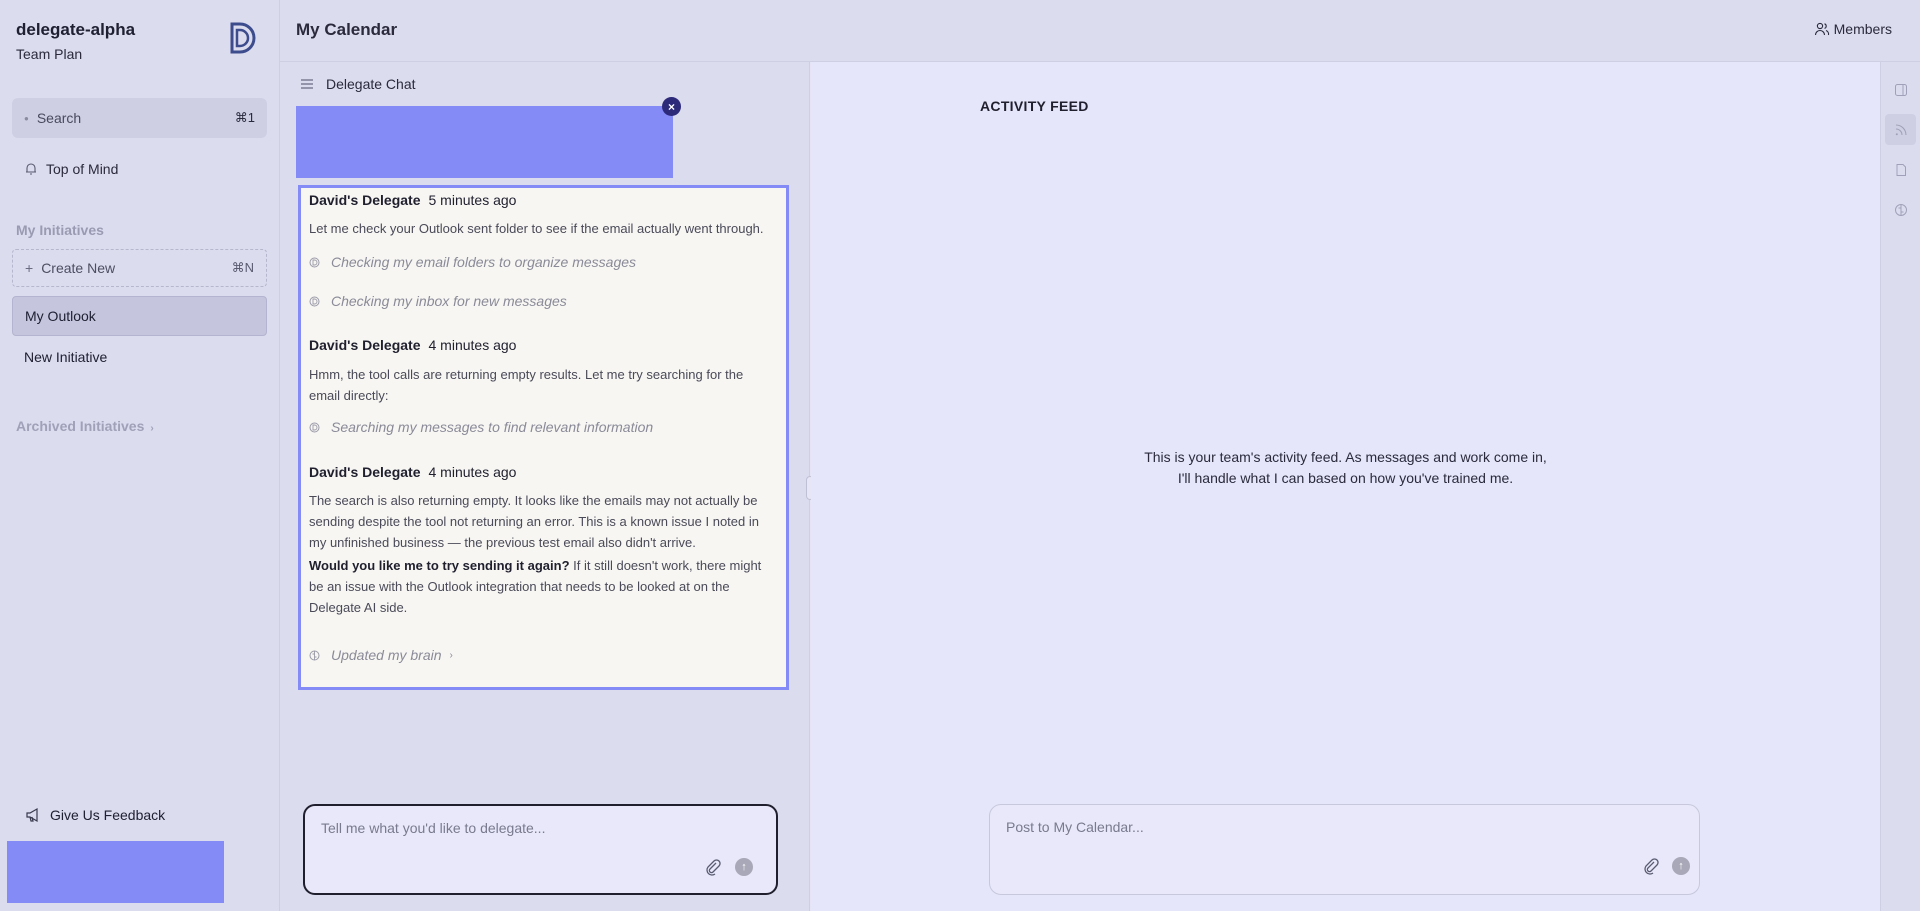 This screenshot has height=911, width=1920. What do you see at coordinates (60, 230) in the screenshot?
I see `initiatives-heading: My Initiatives` at bounding box center [60, 230].